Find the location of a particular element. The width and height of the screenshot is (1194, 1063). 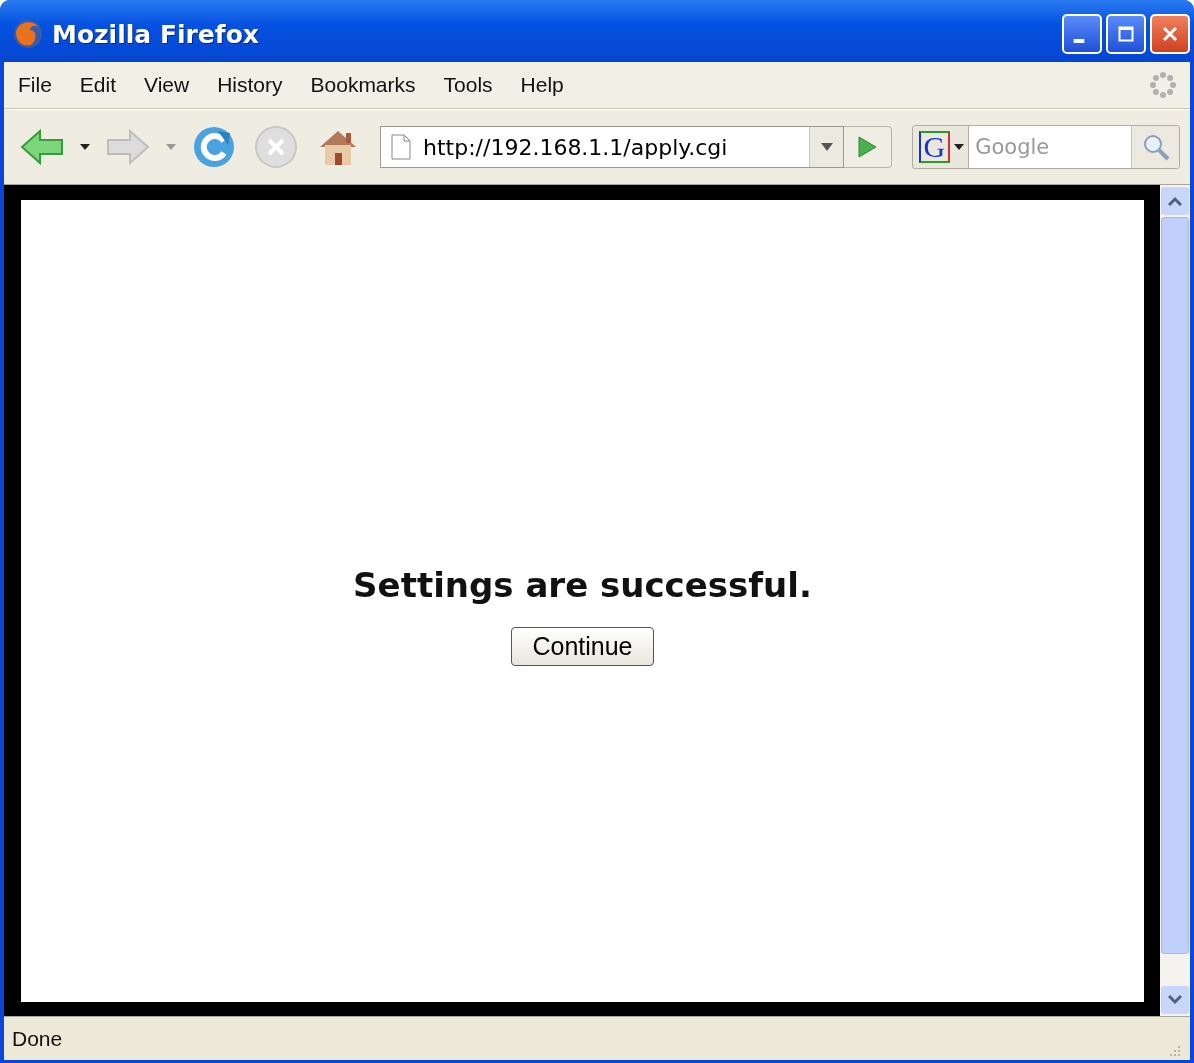

search-field: G Google is located at coordinates (1045, 147).